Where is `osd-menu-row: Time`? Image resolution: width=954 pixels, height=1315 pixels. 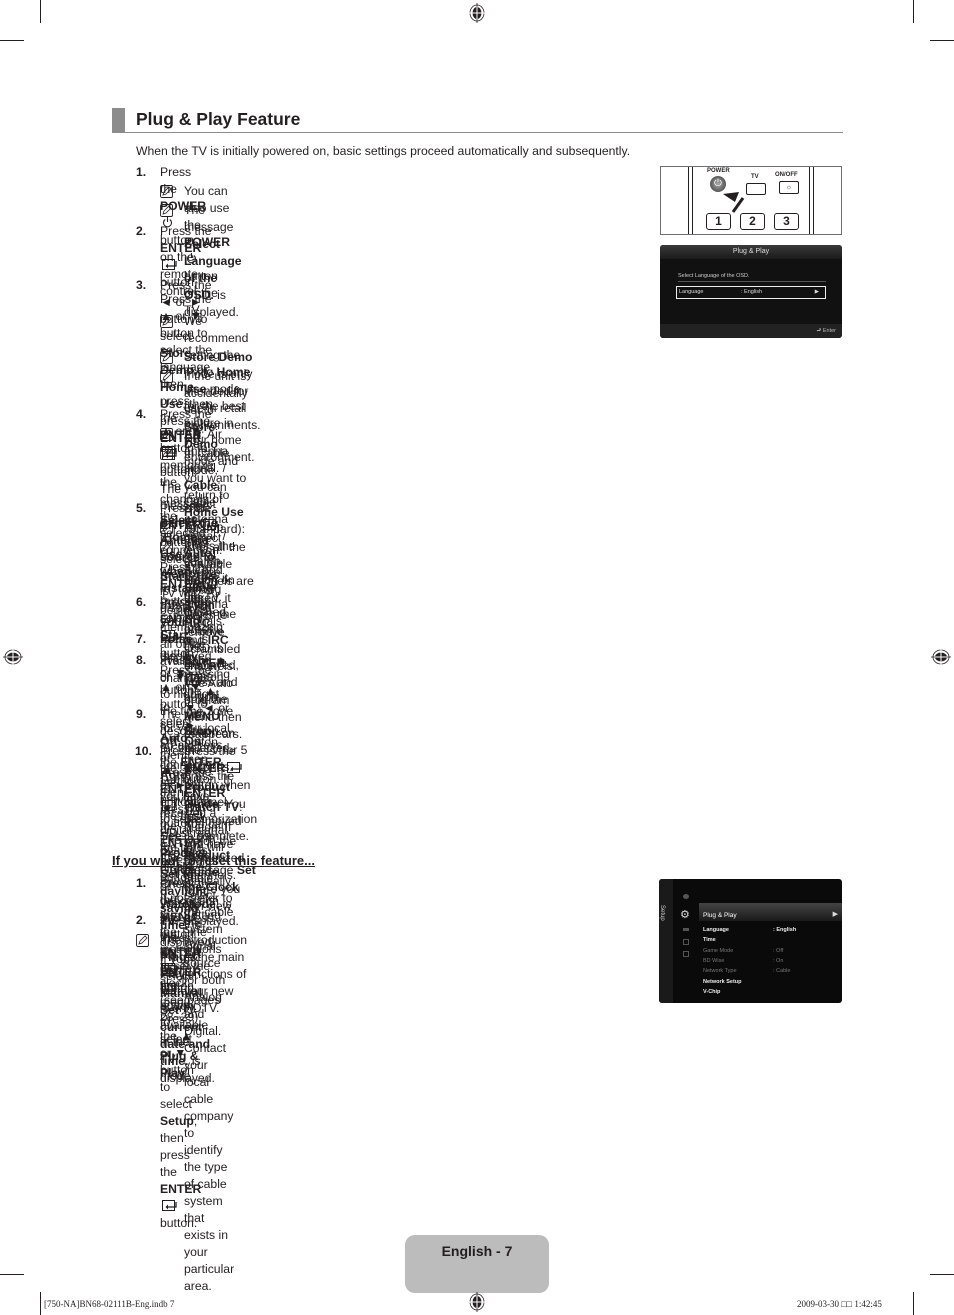 osd-menu-row: Time is located at coordinates (709, 940).